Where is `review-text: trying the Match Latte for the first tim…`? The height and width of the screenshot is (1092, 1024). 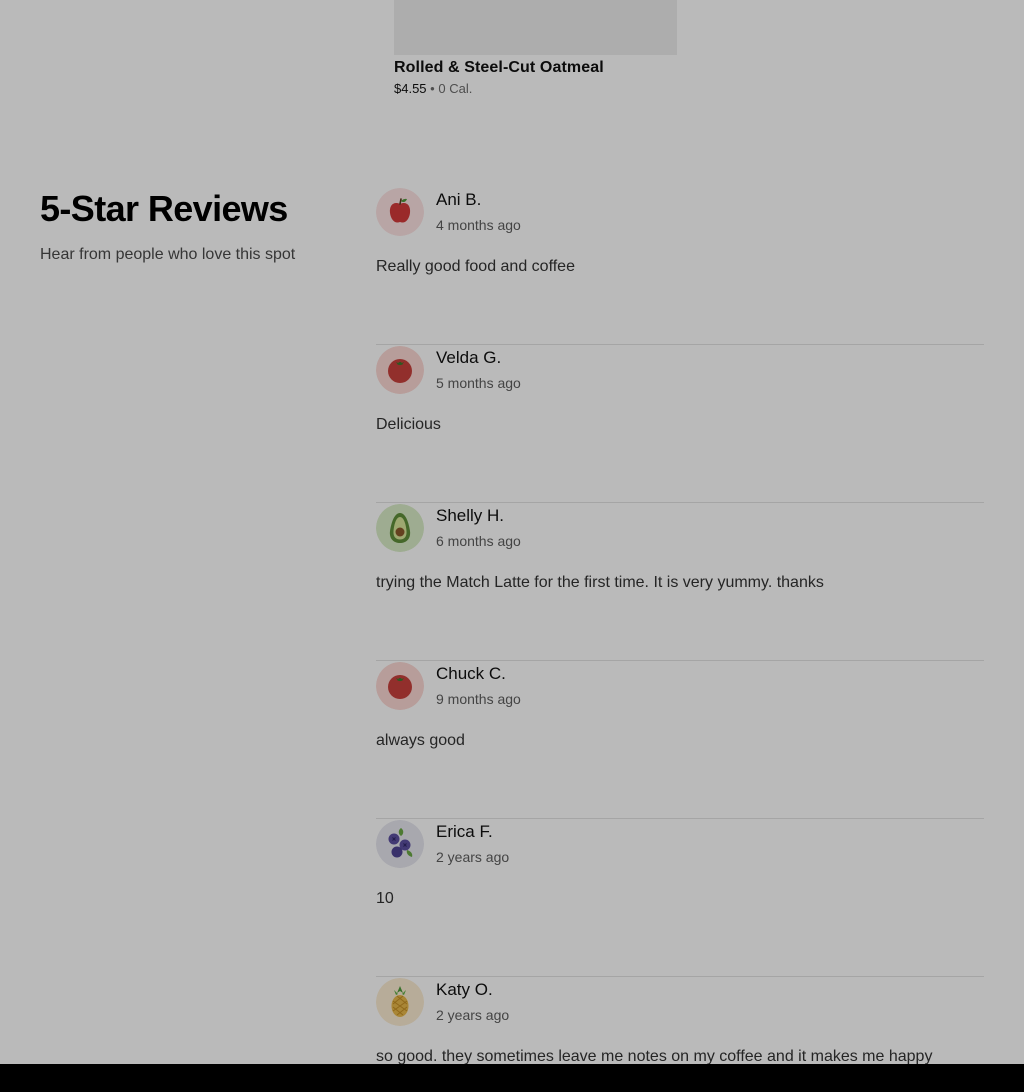
review-text: trying the Match Latte for the first tim… is located at coordinates (600, 582).